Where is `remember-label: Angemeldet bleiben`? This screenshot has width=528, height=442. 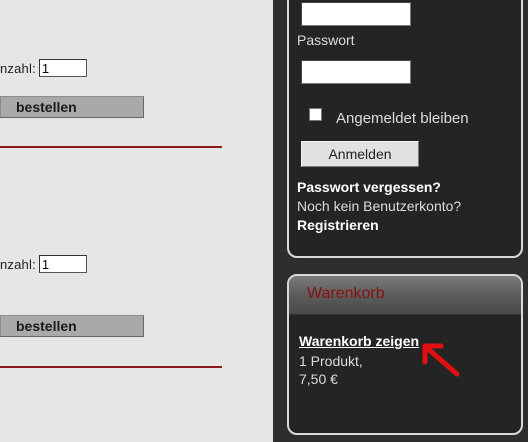
remember-label: Angemeldet bleiben is located at coordinates (402, 118).